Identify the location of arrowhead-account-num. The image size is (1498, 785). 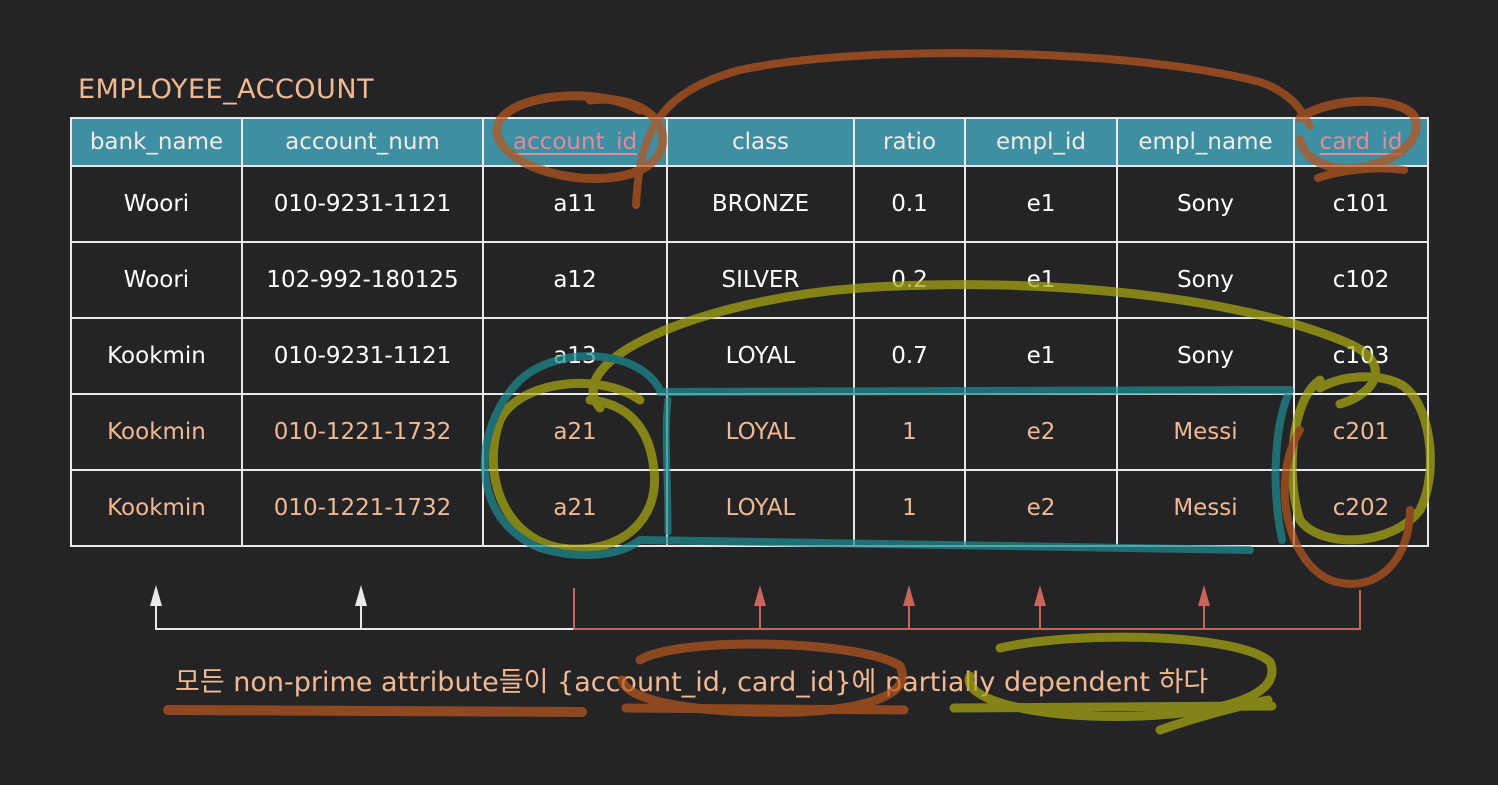
(361, 595).